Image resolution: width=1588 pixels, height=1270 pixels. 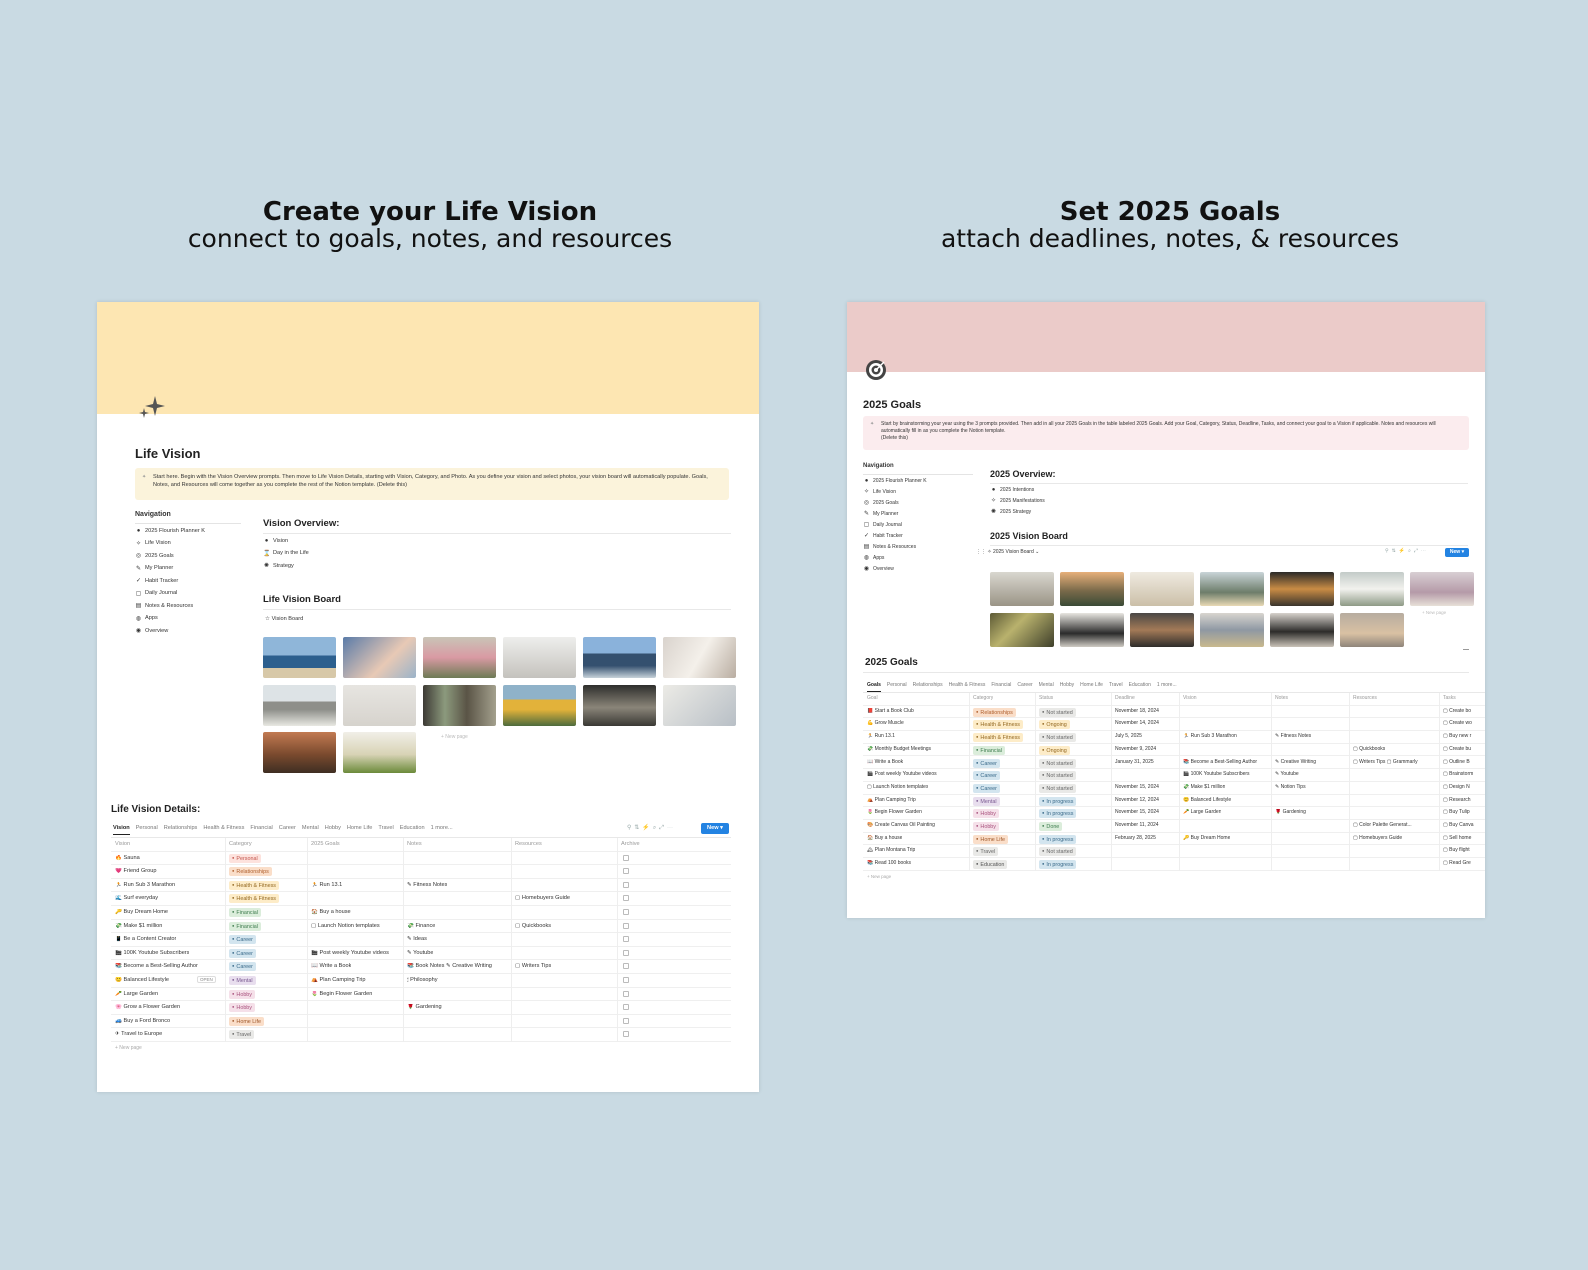 I want to click on nav-item-0: ● 2025 Flourish Planner K, so click(x=170, y=531).